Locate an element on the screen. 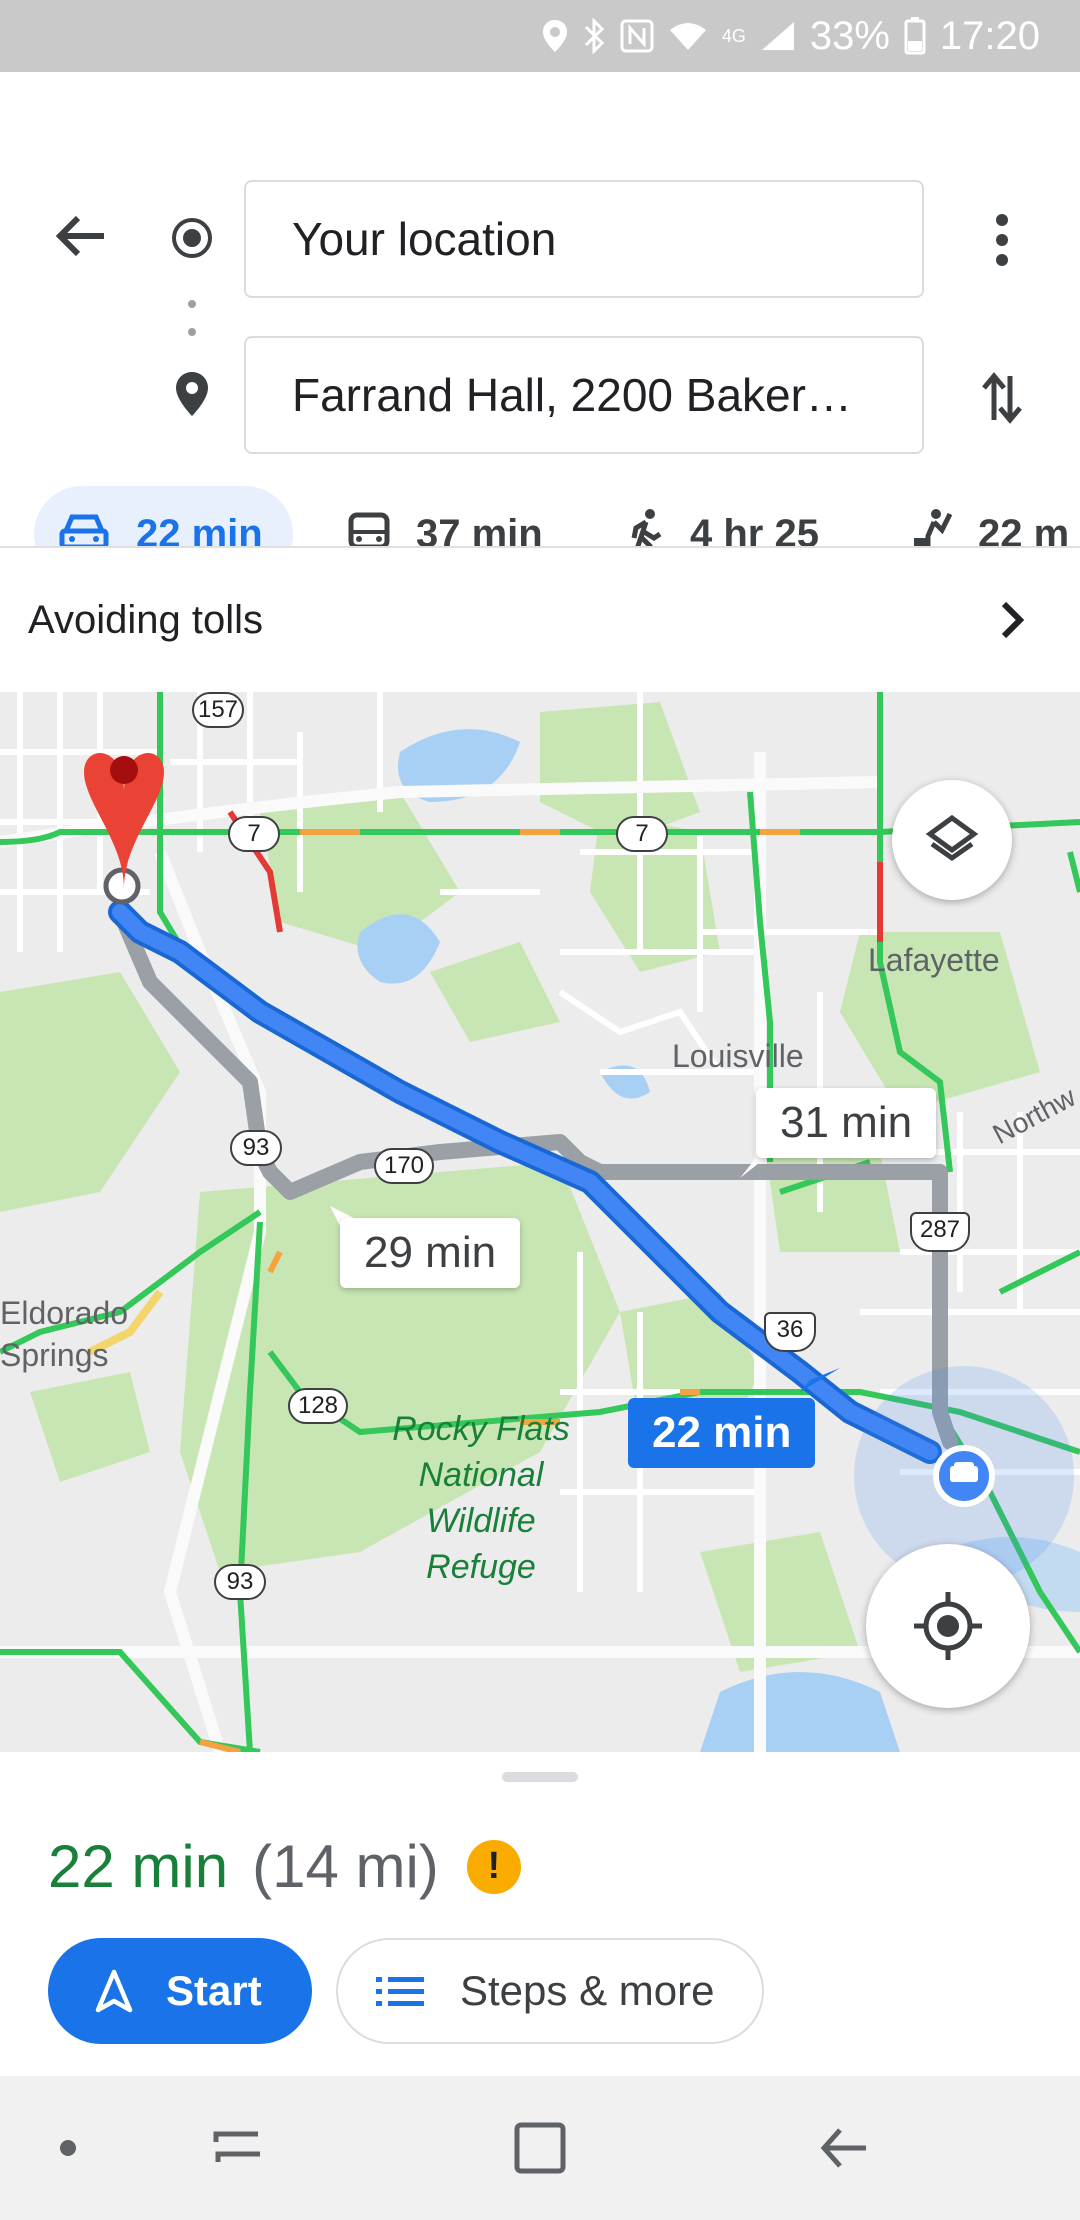 The width and height of the screenshot is (1080, 2220). bluetooth-icon is located at coordinates (594, 36).